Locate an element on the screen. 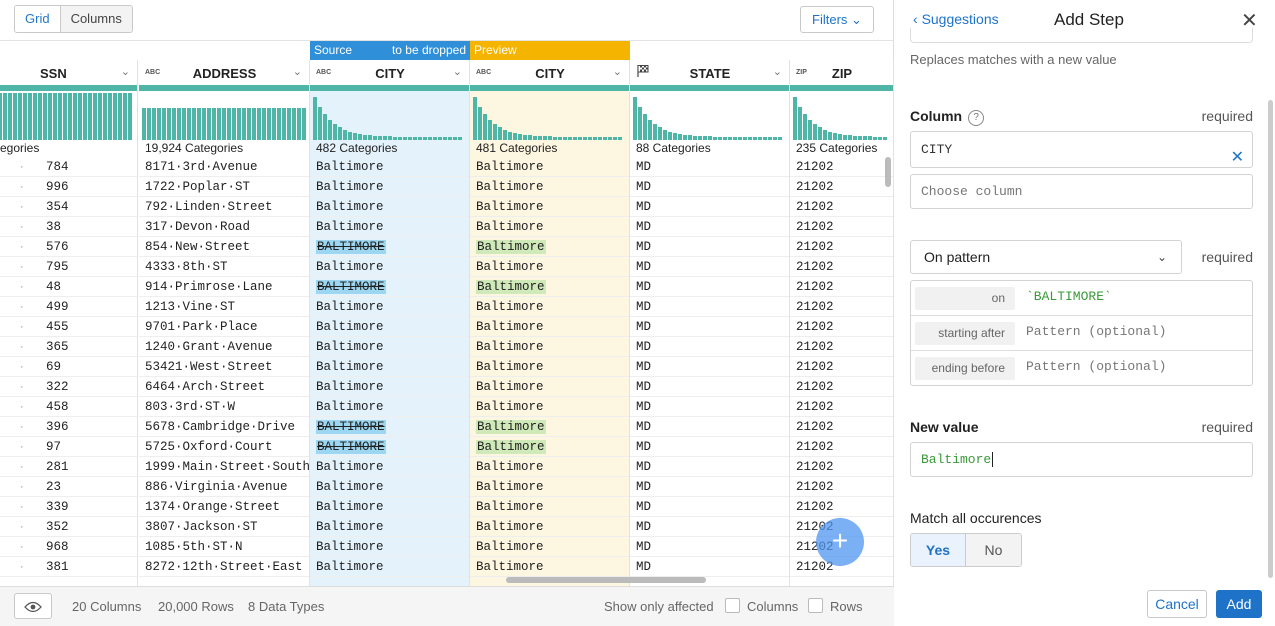 The image size is (1275, 626). column-header: ZIP ZIP is located at coordinates (842, 73).